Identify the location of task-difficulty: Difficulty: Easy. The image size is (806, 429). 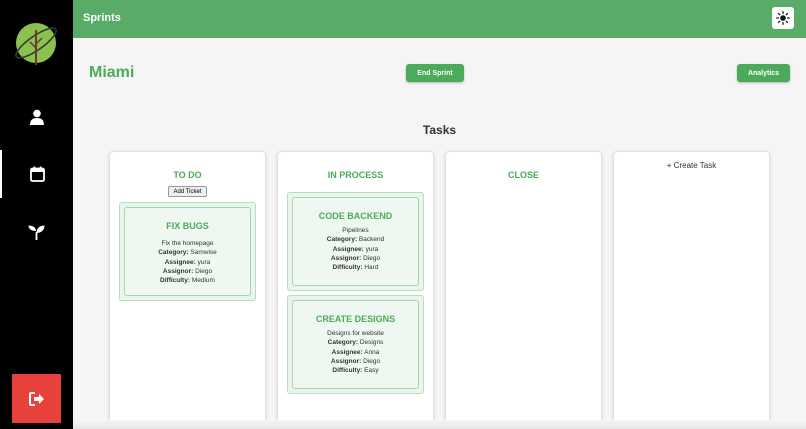
(355, 371).